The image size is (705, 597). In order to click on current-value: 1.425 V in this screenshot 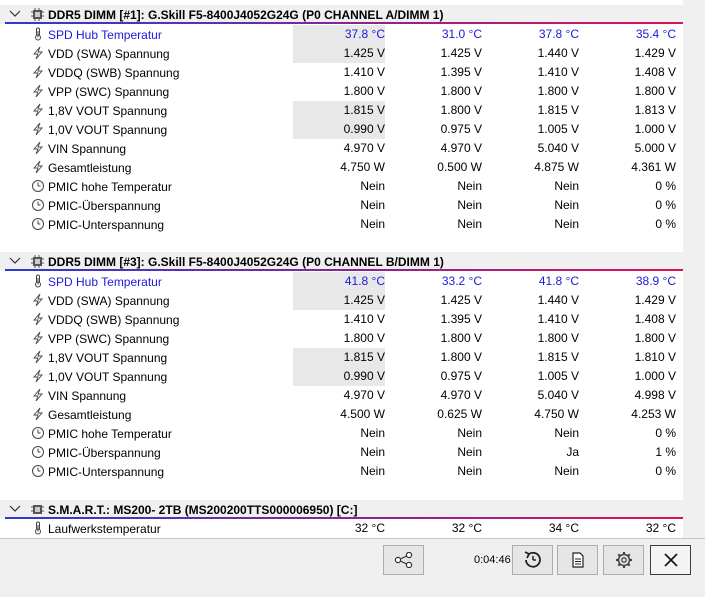, I will do `click(339, 300)`.